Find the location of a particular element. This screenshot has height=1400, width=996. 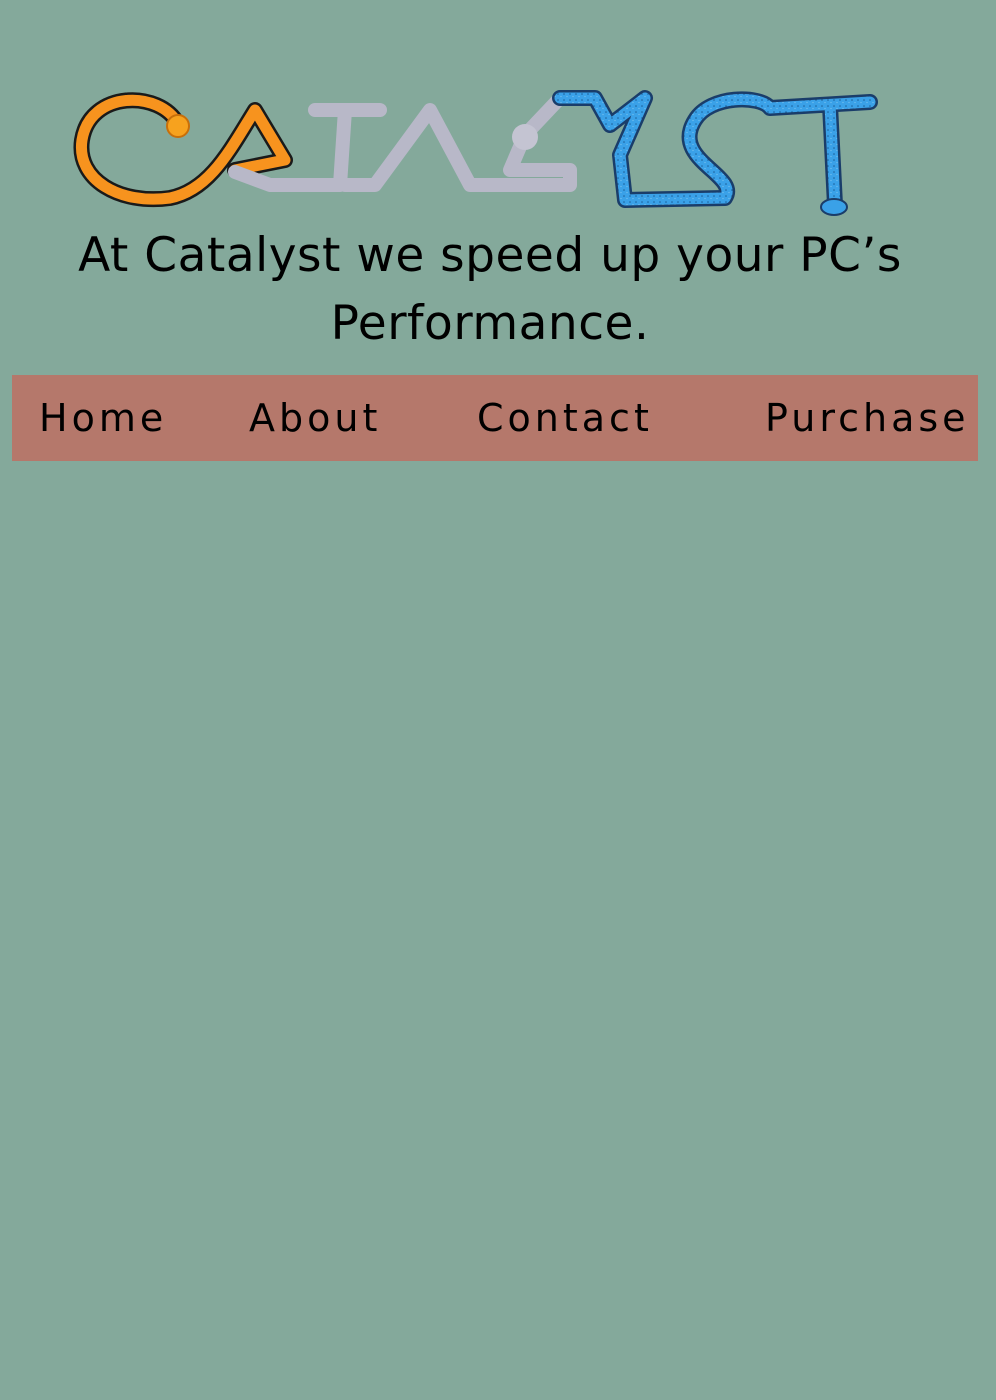

main-nav: Home About Contact Purchase is located at coordinates (495, 418).